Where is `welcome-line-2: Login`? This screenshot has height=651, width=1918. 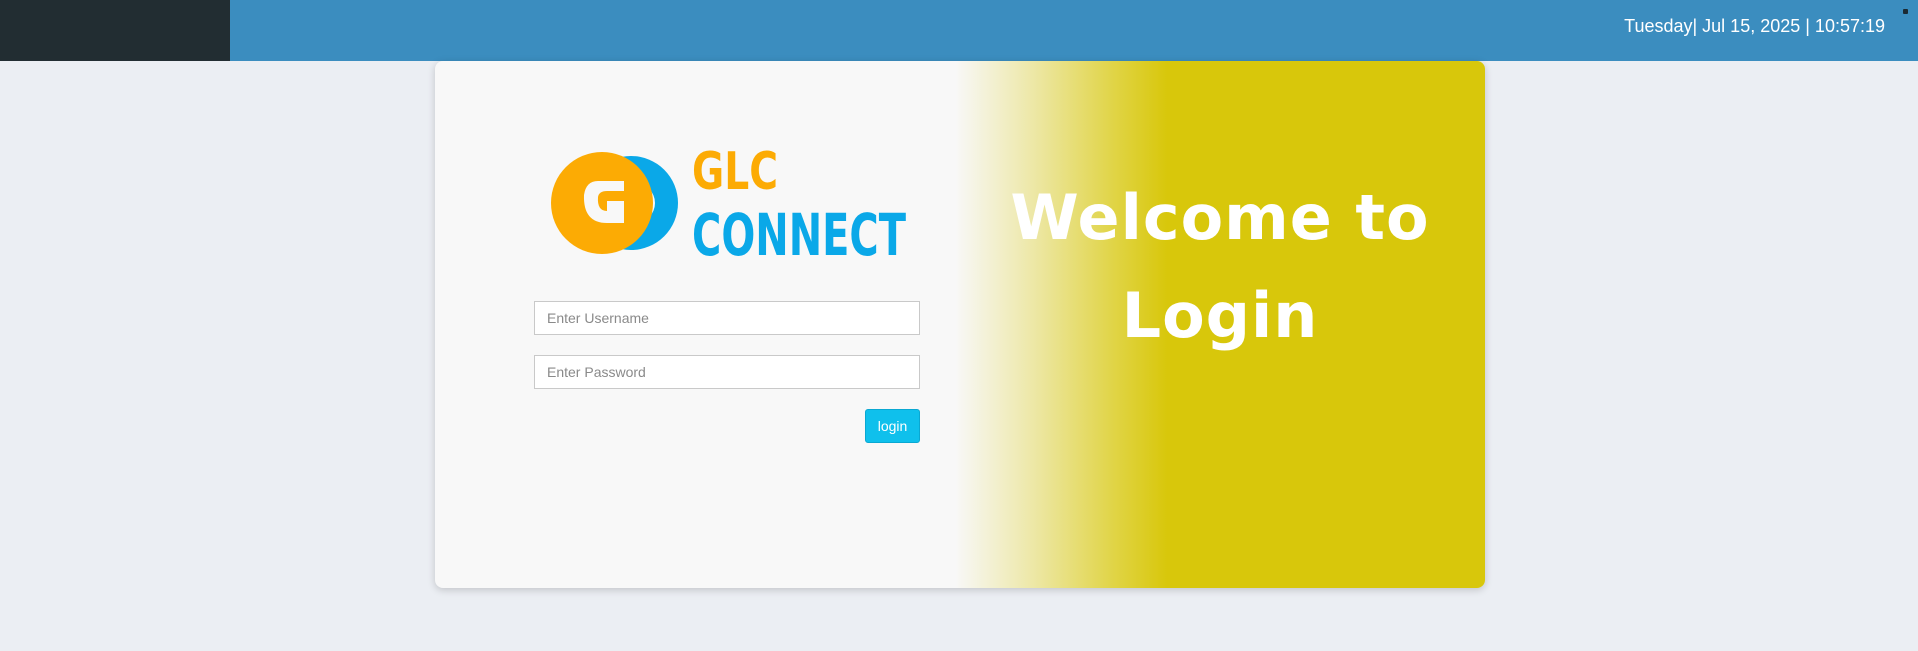
welcome-line-2: Login is located at coordinates (1220, 315).